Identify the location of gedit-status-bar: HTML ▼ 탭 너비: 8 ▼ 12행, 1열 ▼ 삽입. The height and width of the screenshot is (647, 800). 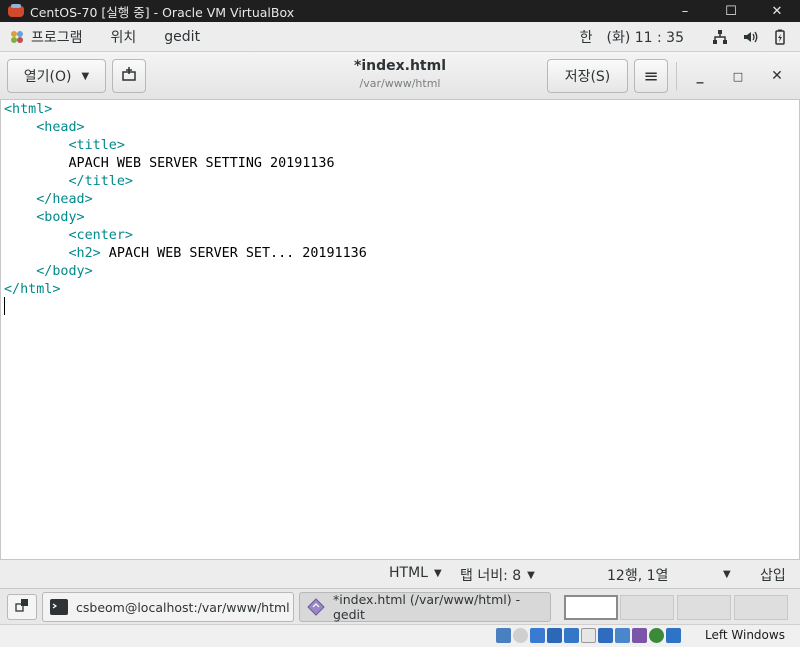
(400, 573).